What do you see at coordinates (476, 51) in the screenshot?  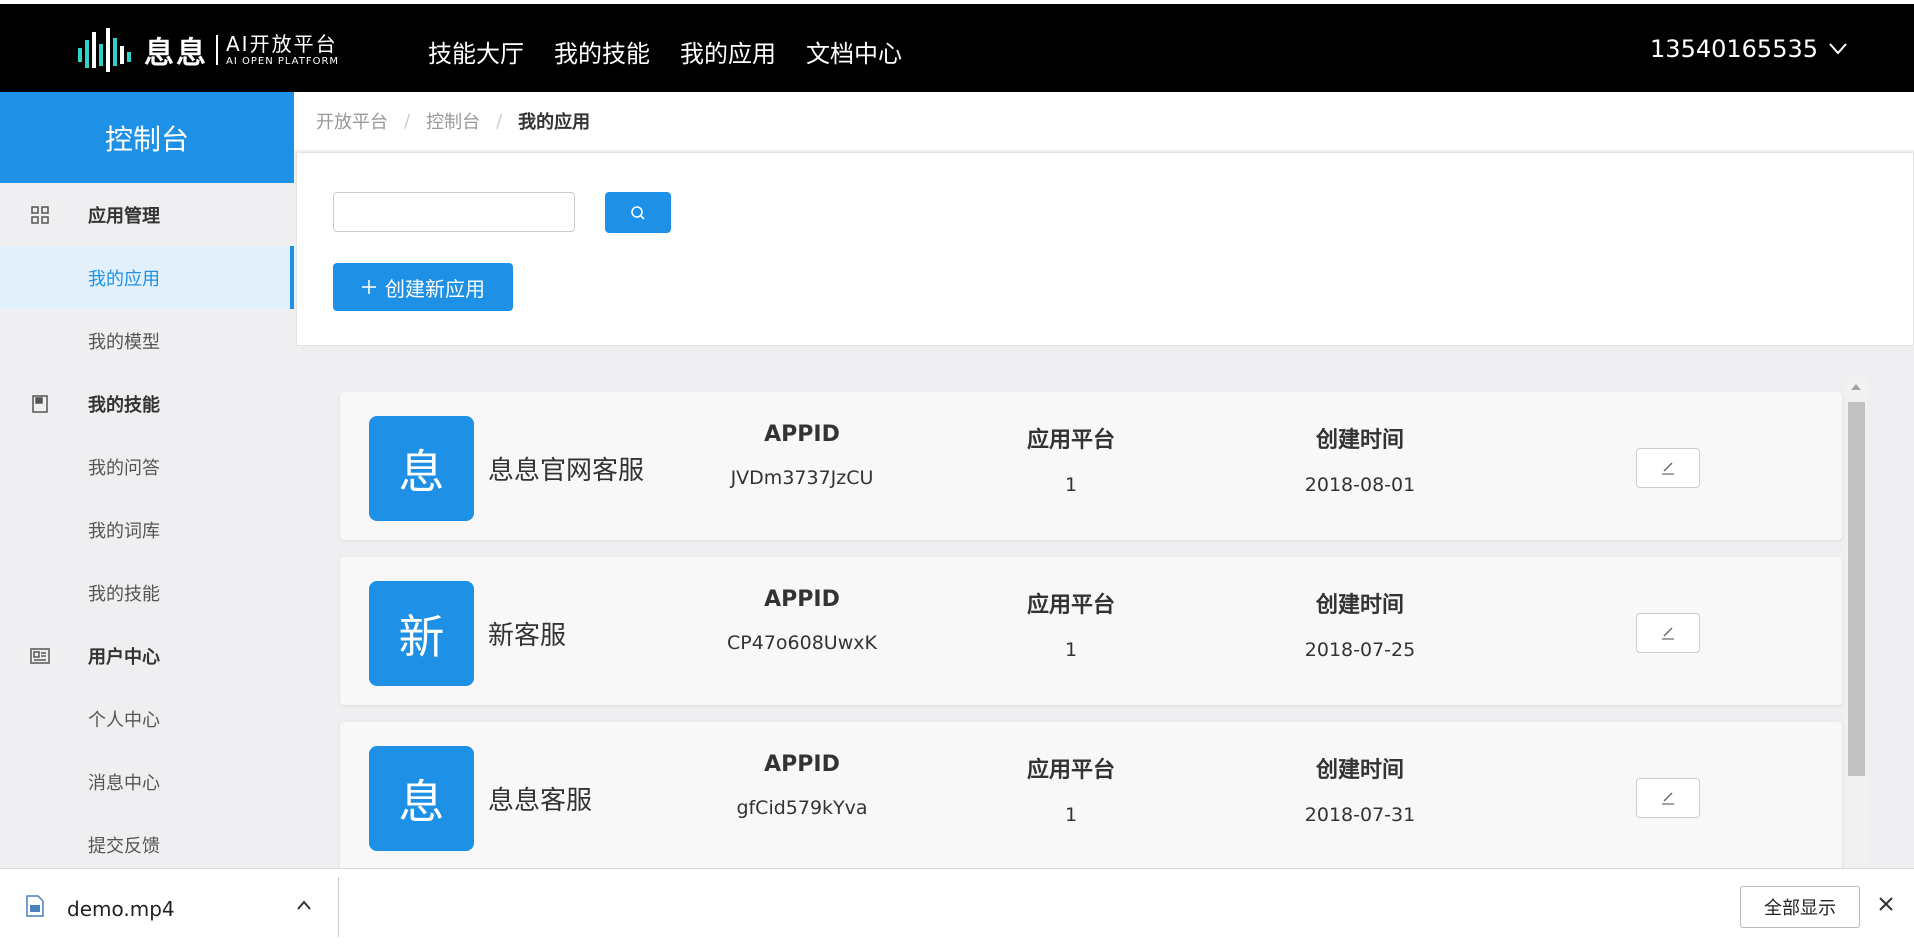 I see `nav-skill-hall: 技能大厅` at bounding box center [476, 51].